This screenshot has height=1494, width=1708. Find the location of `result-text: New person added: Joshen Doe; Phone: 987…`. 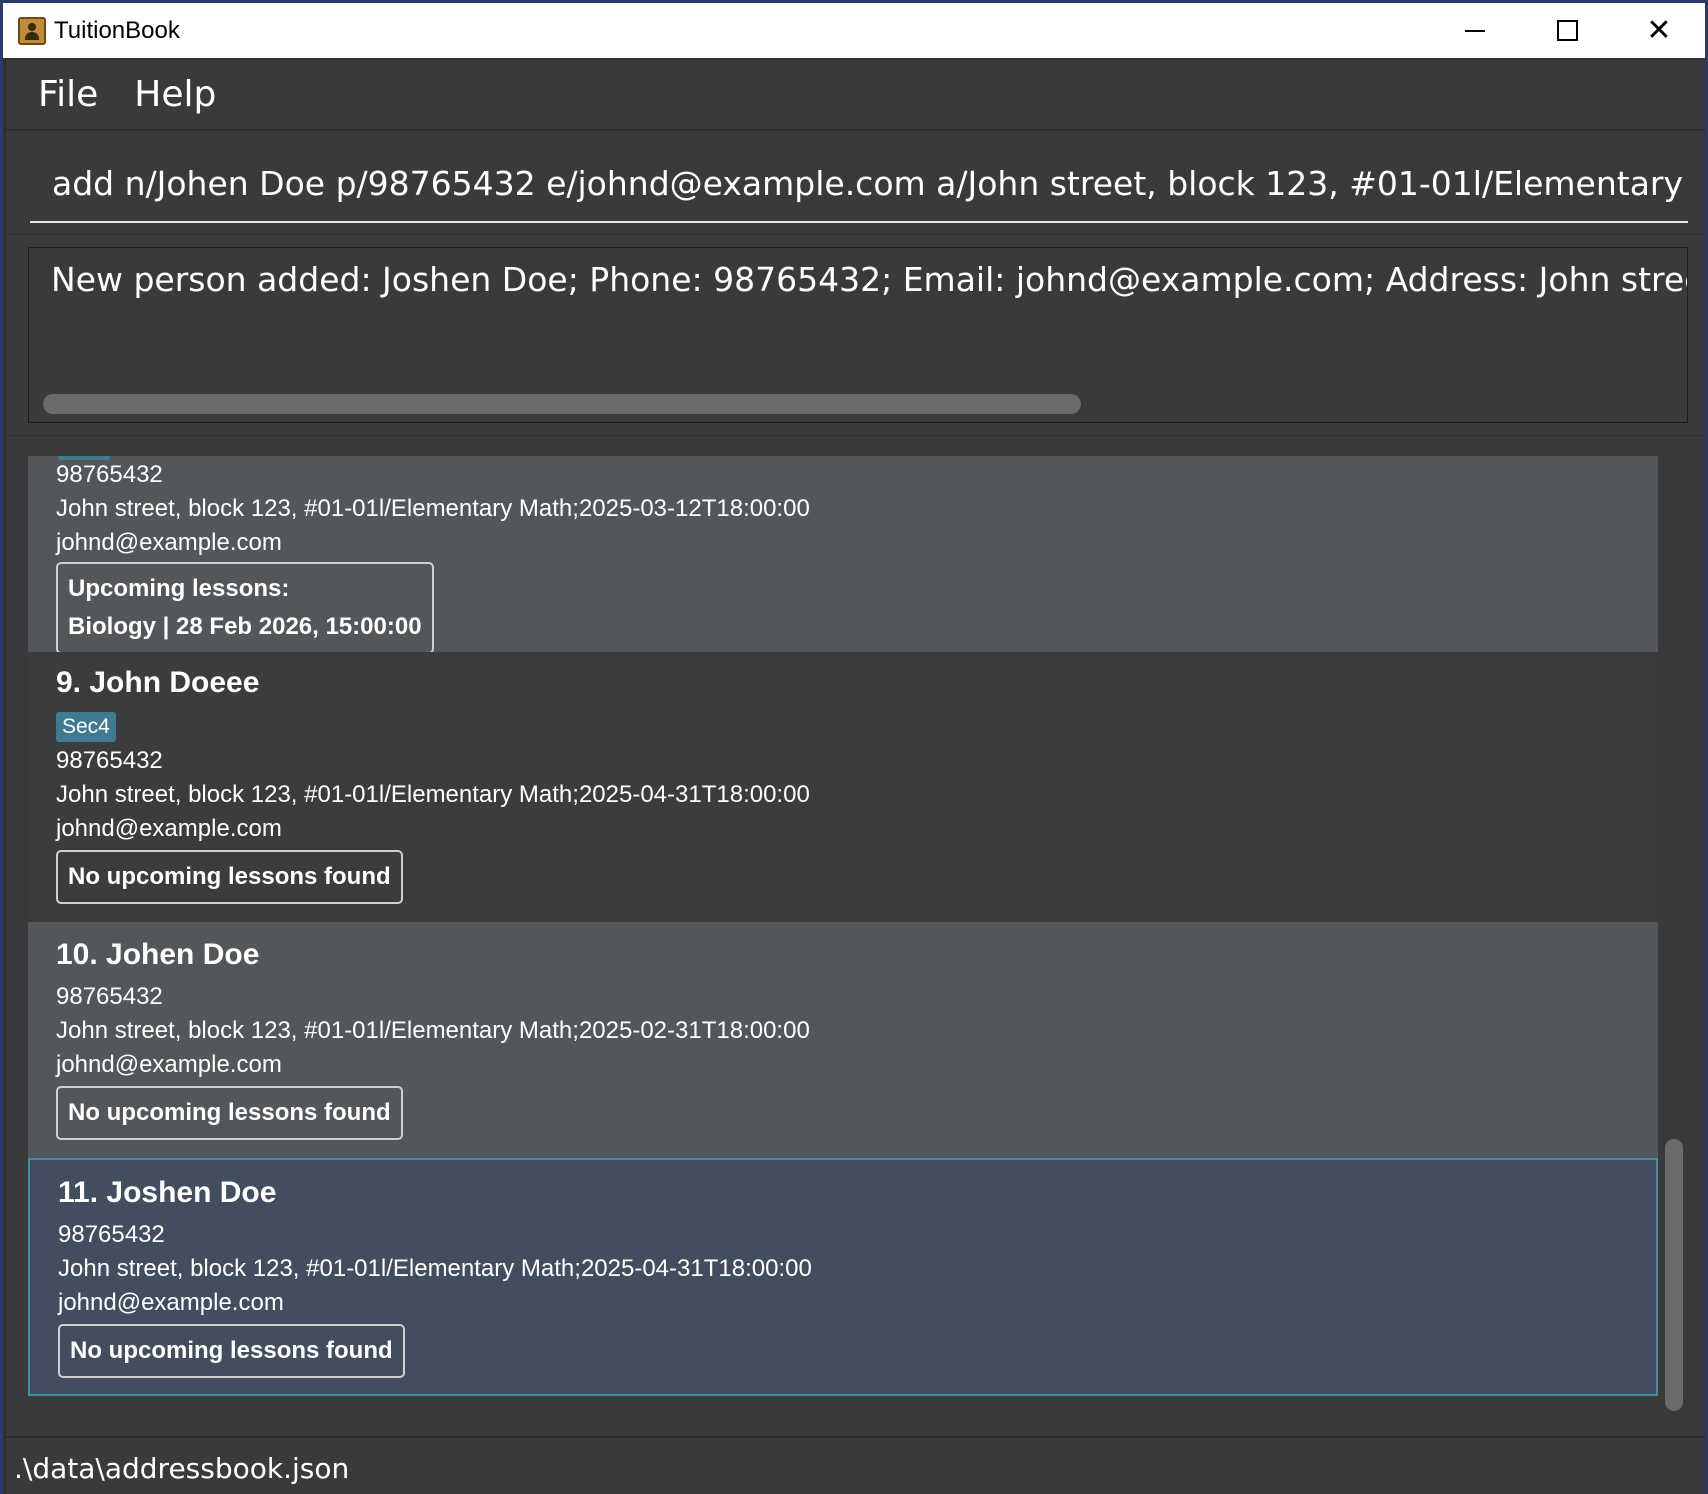

result-text: New person added: Joshen Doe; Phone: 987… is located at coordinates (869, 279).